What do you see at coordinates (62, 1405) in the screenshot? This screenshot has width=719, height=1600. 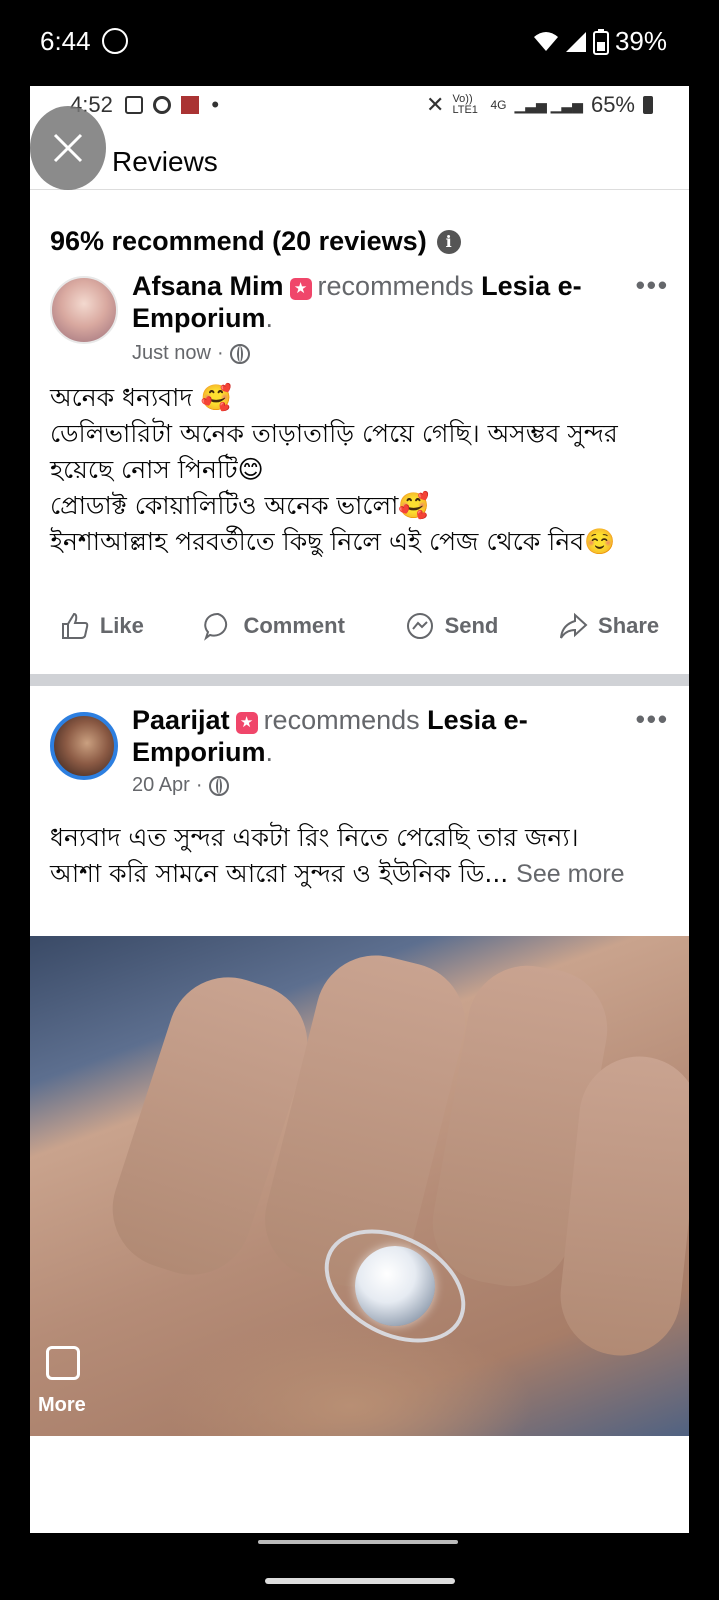 I see `more-label: More` at bounding box center [62, 1405].